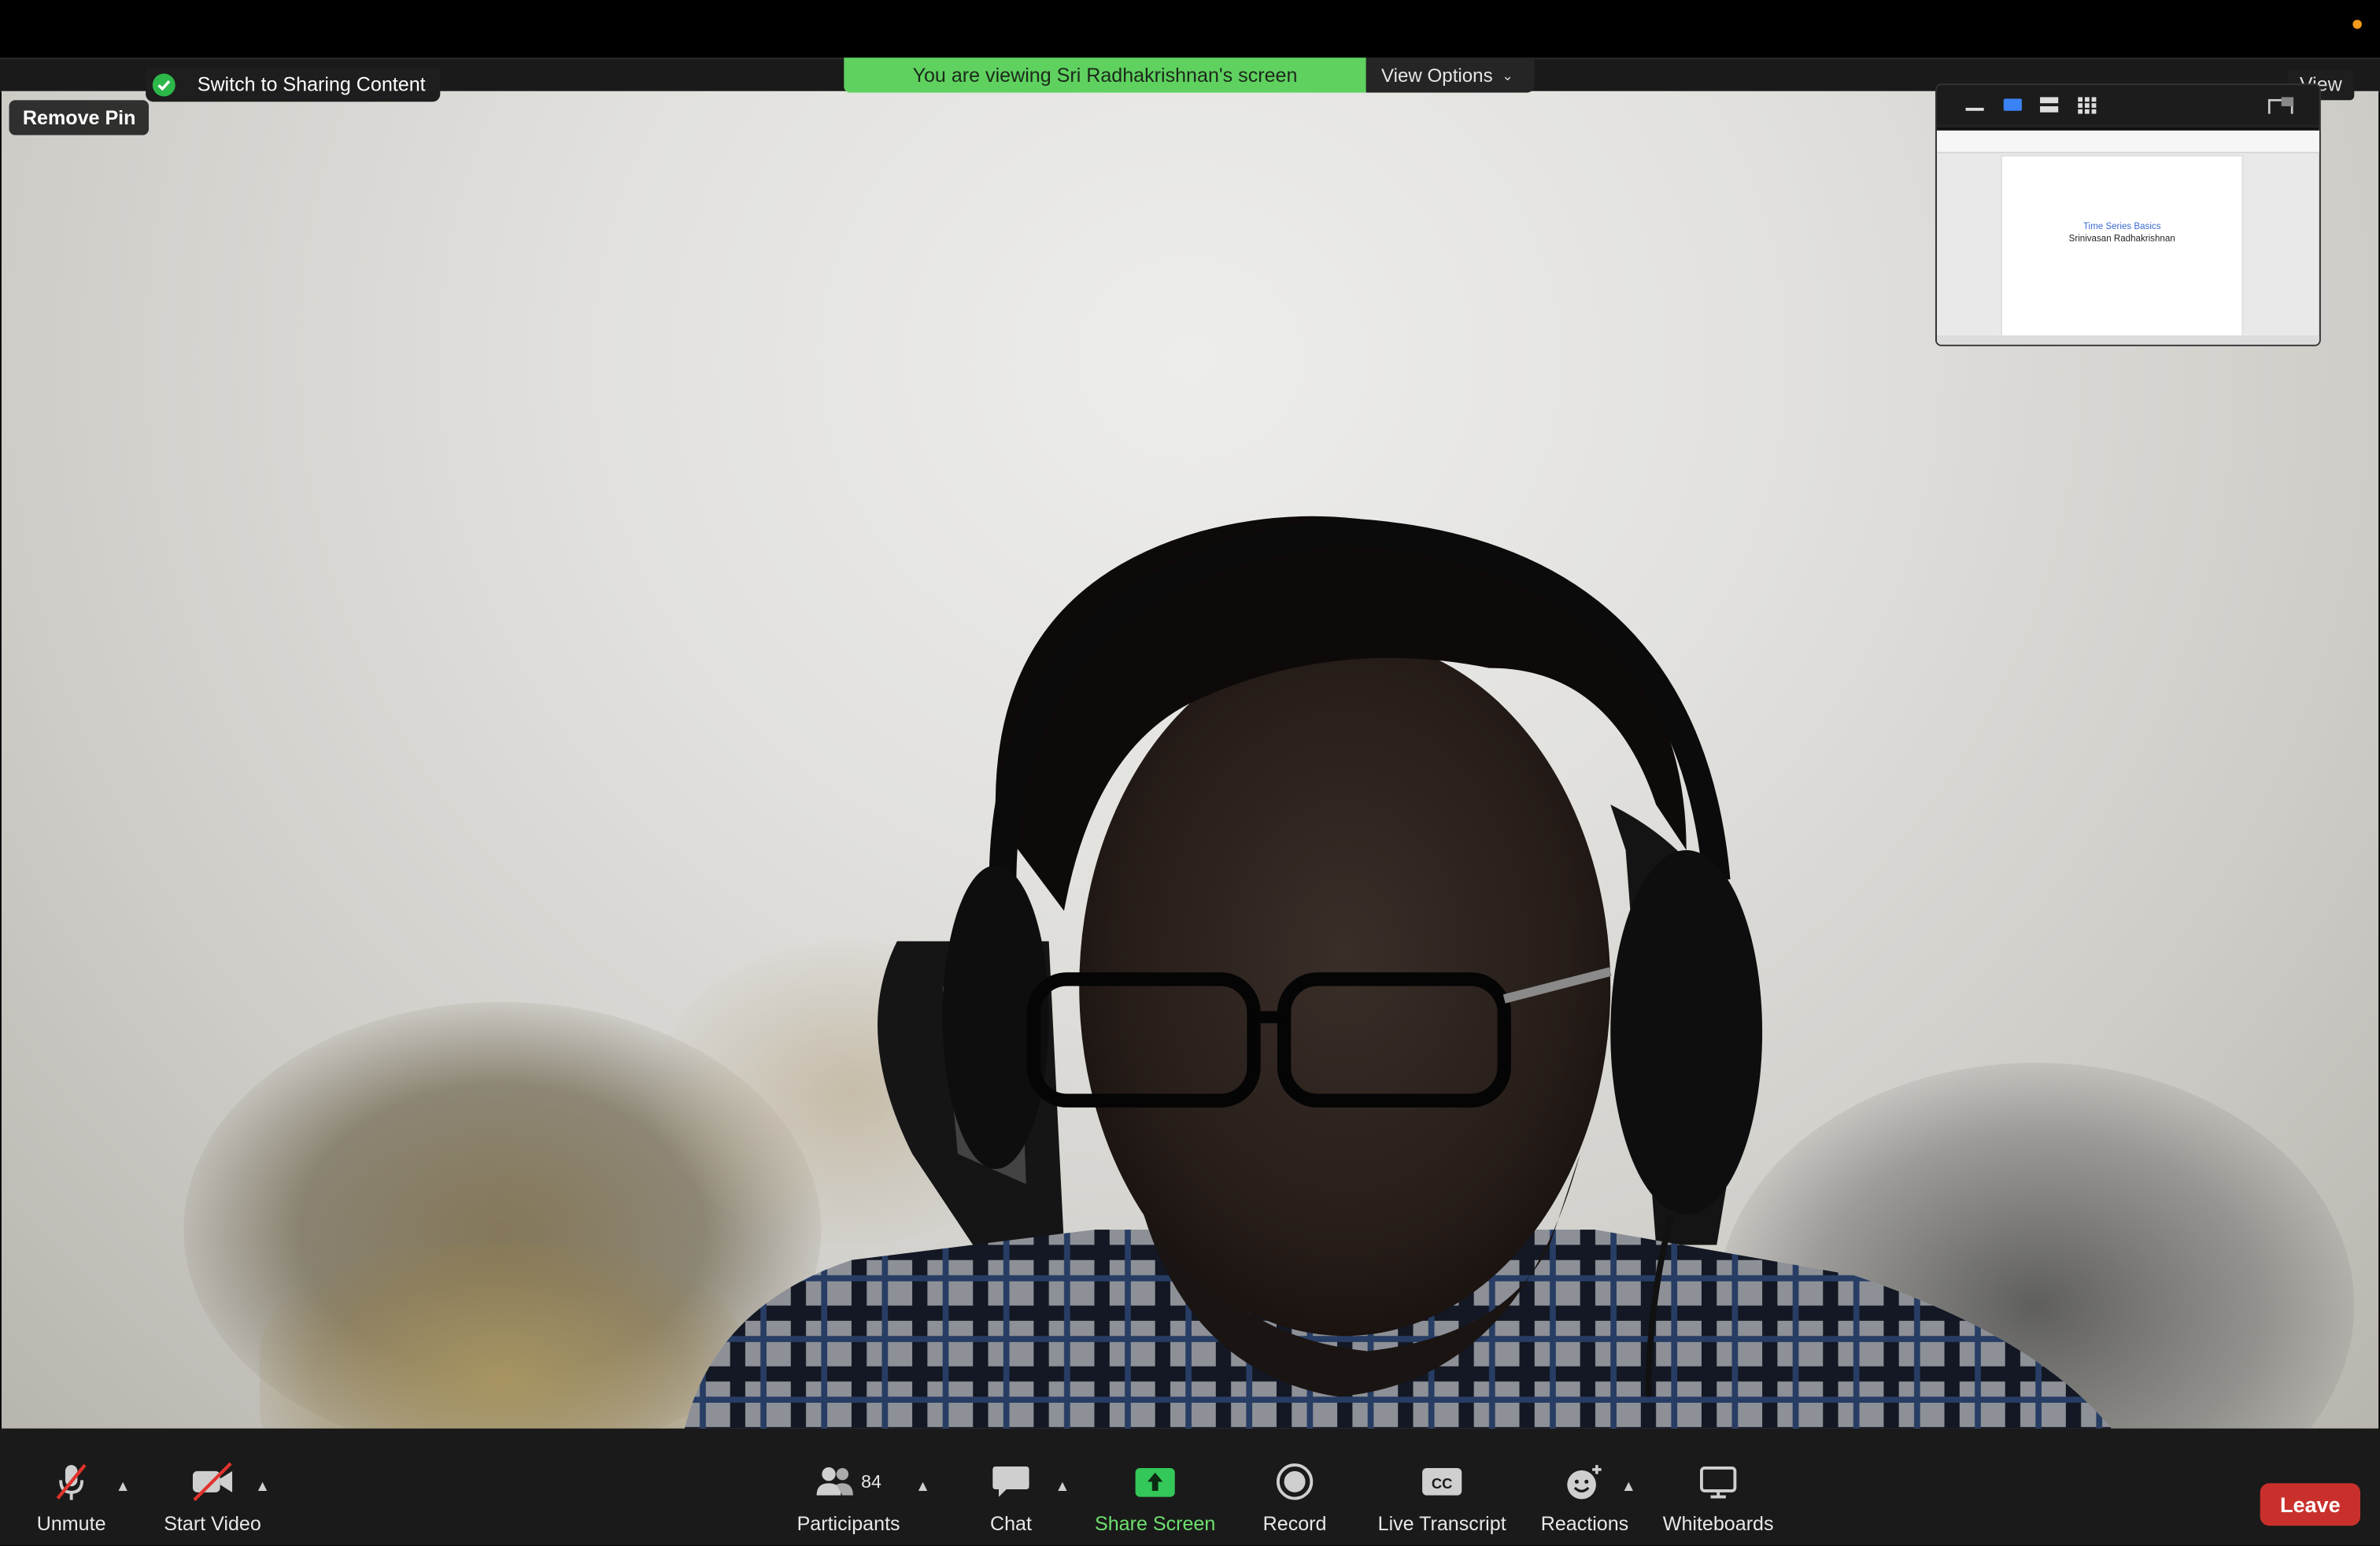 This screenshot has height=1546, width=2380. What do you see at coordinates (1975, 105) in the screenshot?
I see `minimize-icon` at bounding box center [1975, 105].